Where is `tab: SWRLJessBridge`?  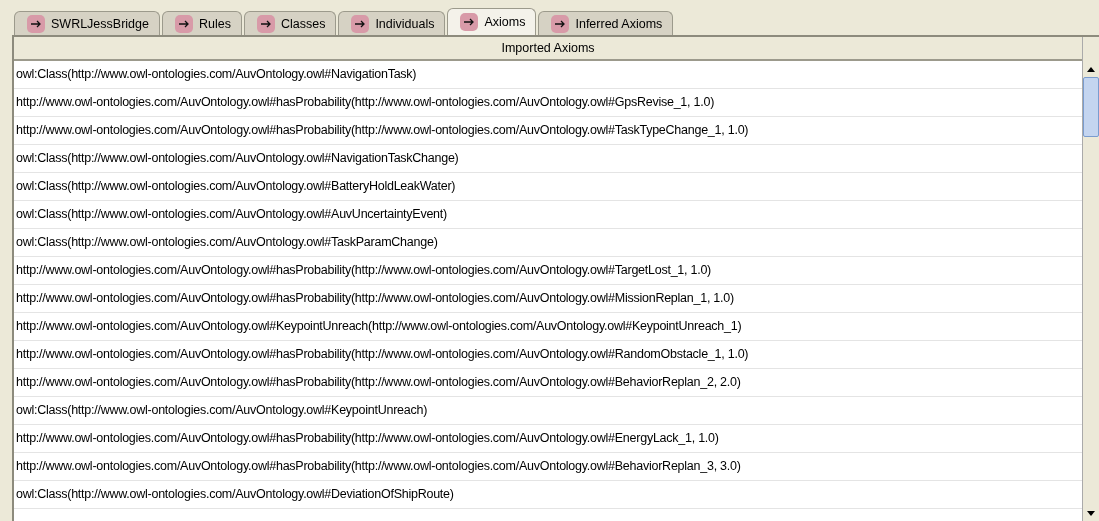 tab: SWRLJessBridge is located at coordinates (87, 23).